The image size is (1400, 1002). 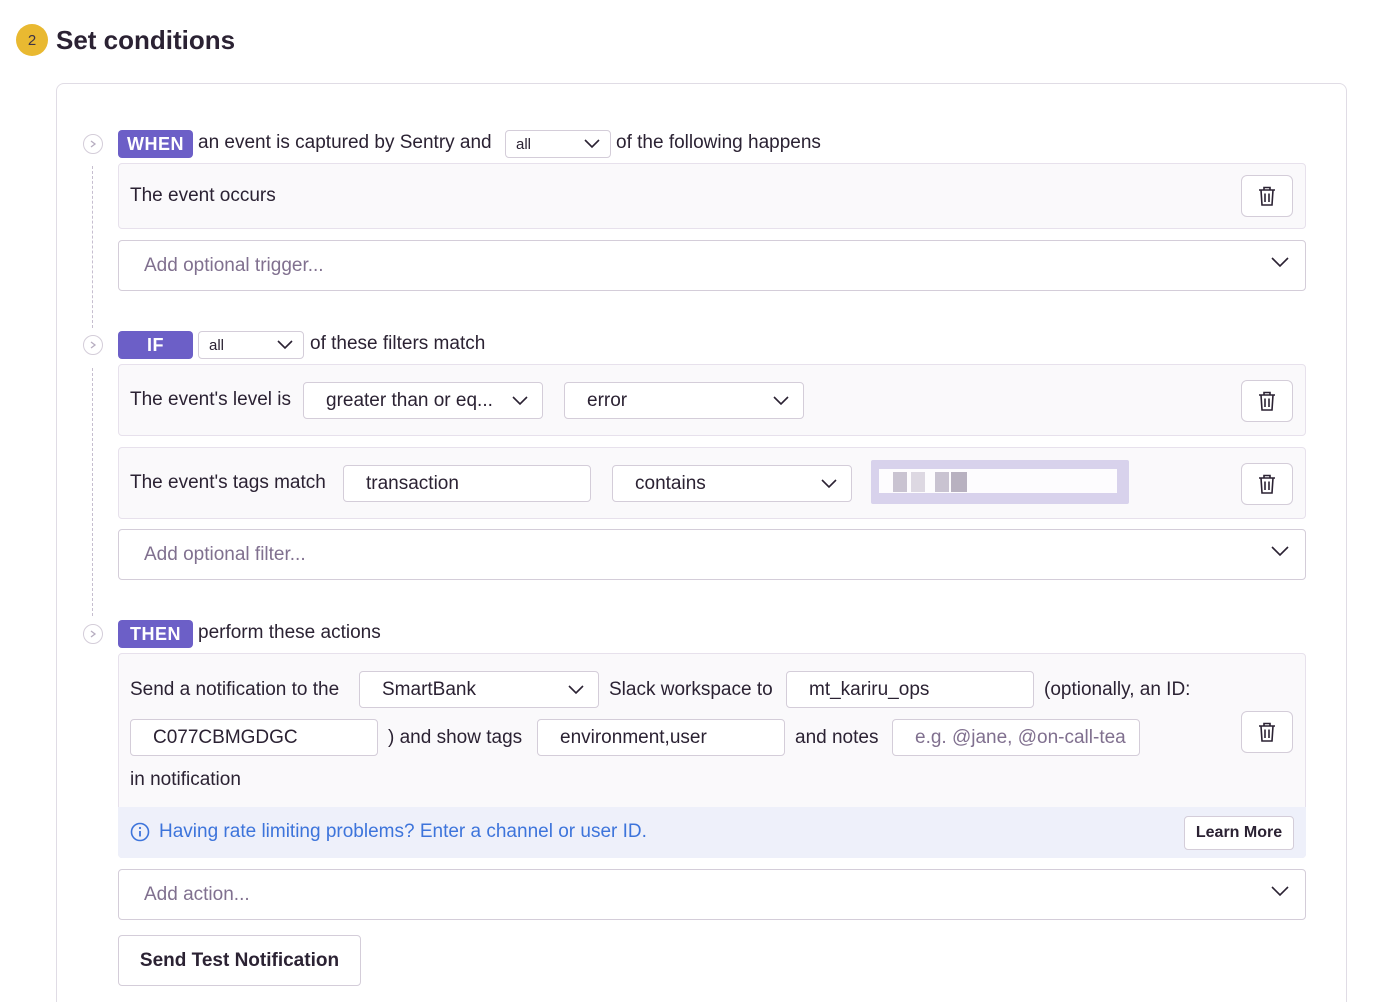 I want to click on when-match-value: all, so click(x=524, y=144).